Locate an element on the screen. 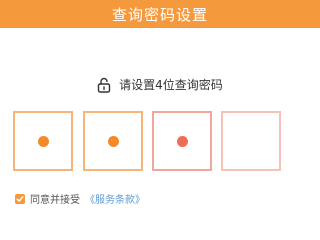  pin-prompt: 请设置4位查询密码 is located at coordinates (160, 84).